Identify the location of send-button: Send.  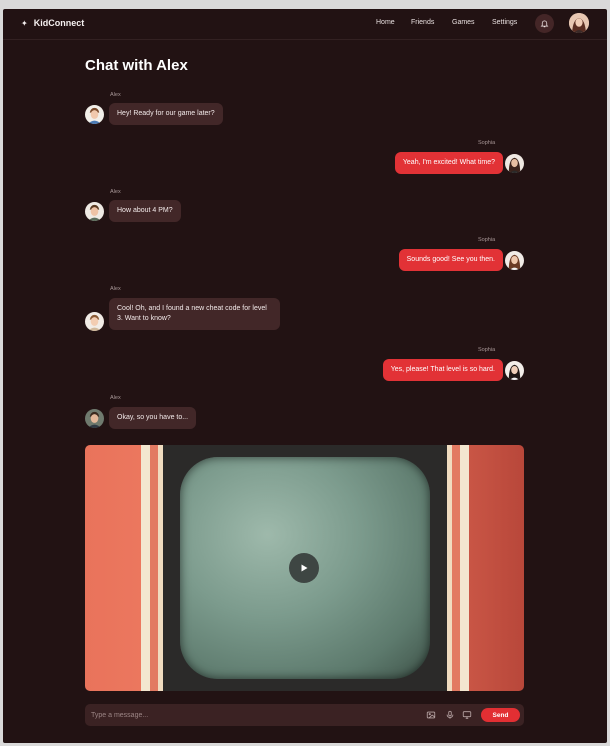
(500, 715).